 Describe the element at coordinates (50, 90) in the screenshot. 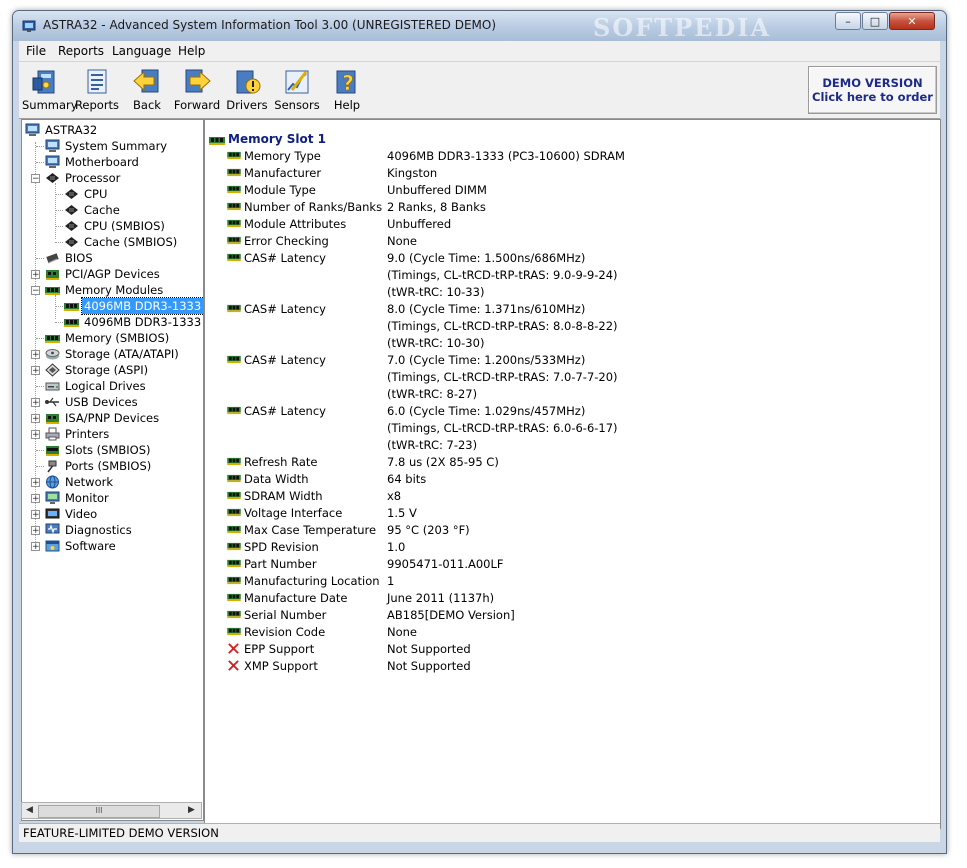

I see `summary-button: Summary` at that location.